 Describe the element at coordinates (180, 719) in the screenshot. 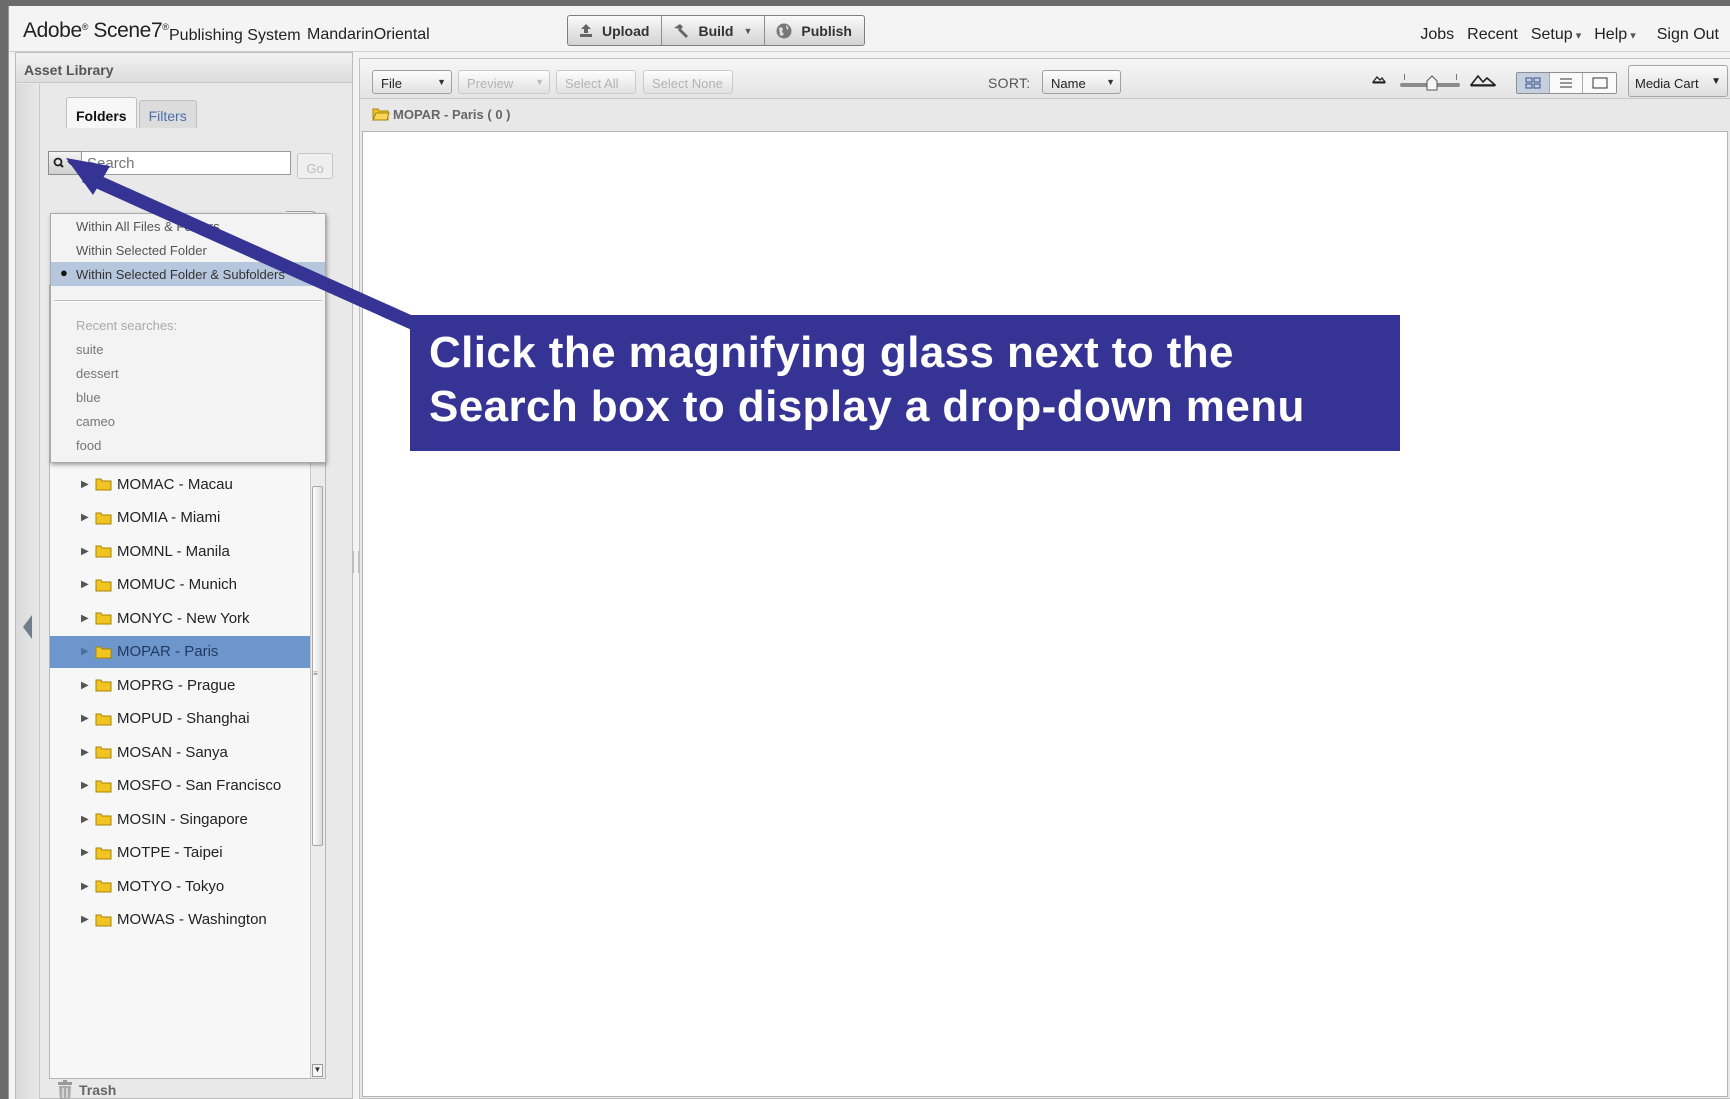

I see `tree-folder-item: ▶ MOPUD - Shanghai` at that location.